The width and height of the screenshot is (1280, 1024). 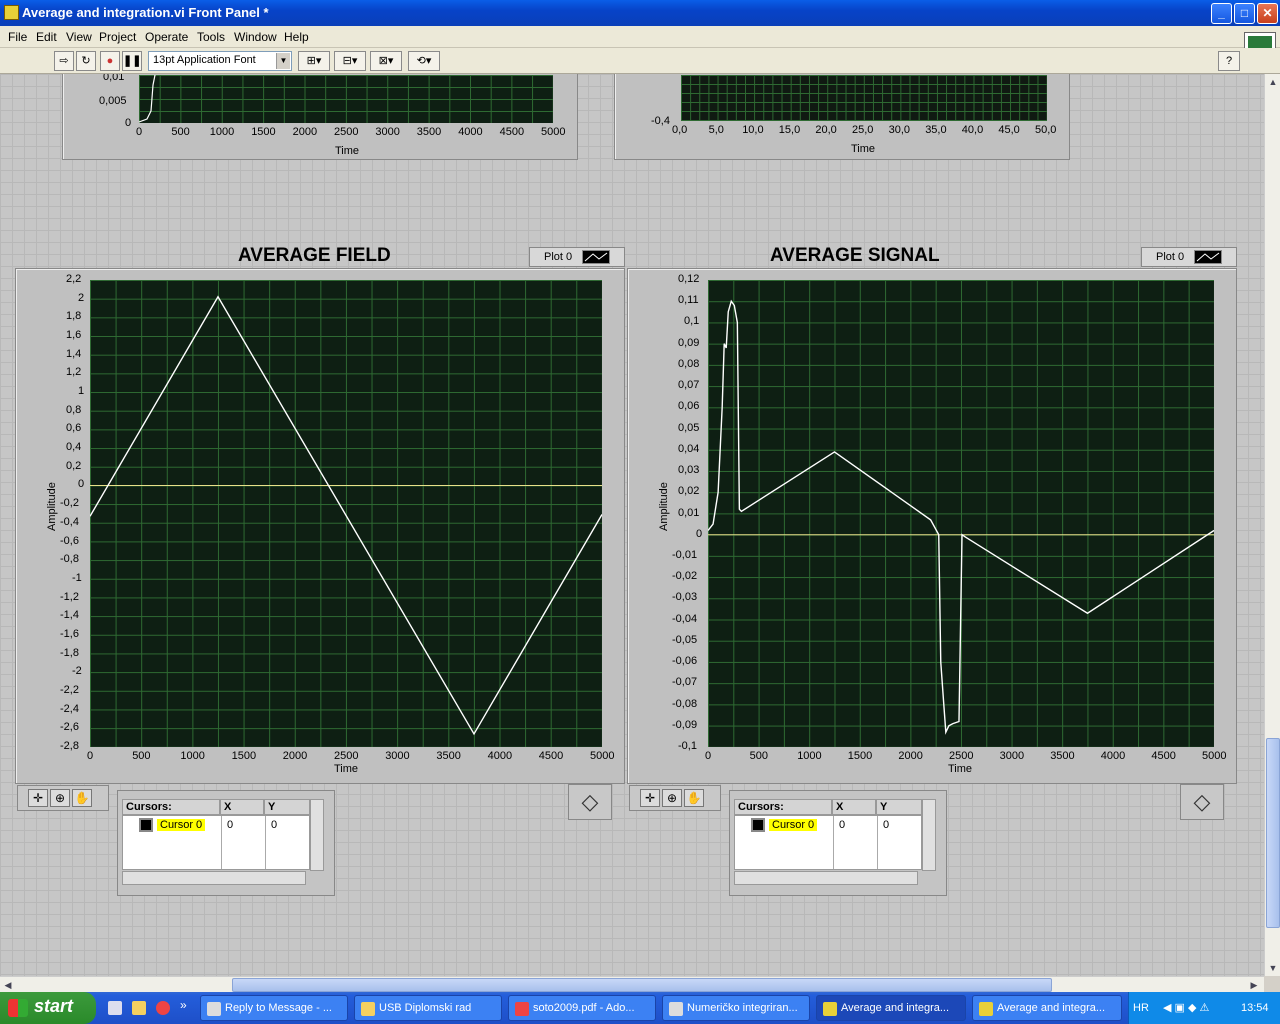 I want to click on y-tick: 0,12, so click(x=689, y=279).